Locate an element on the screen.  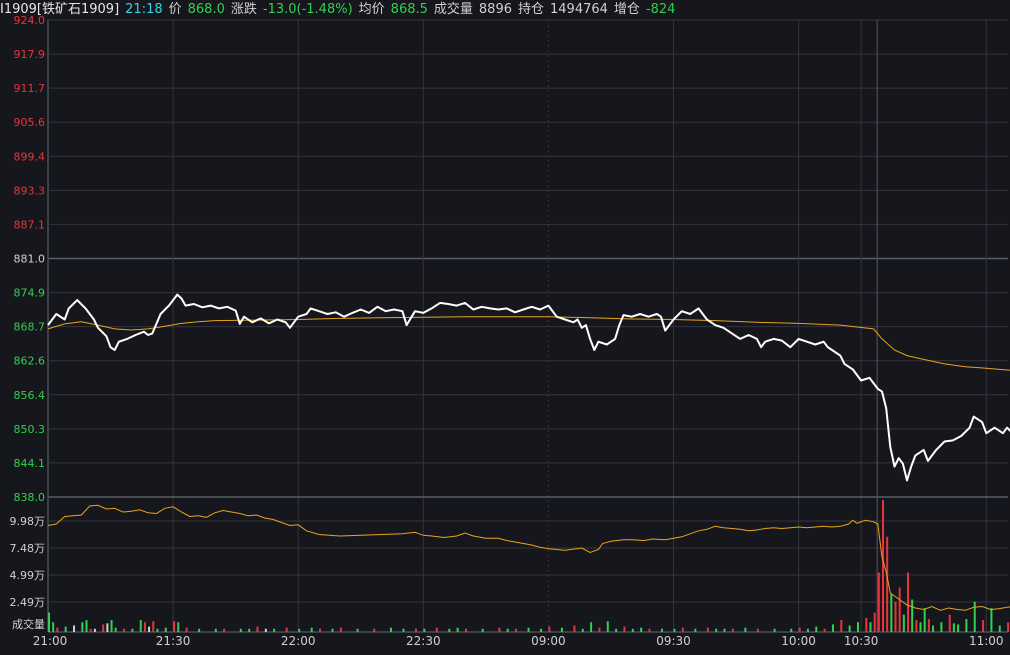
volume-tick-label: 7.48万 is located at coordinates (28, 548).